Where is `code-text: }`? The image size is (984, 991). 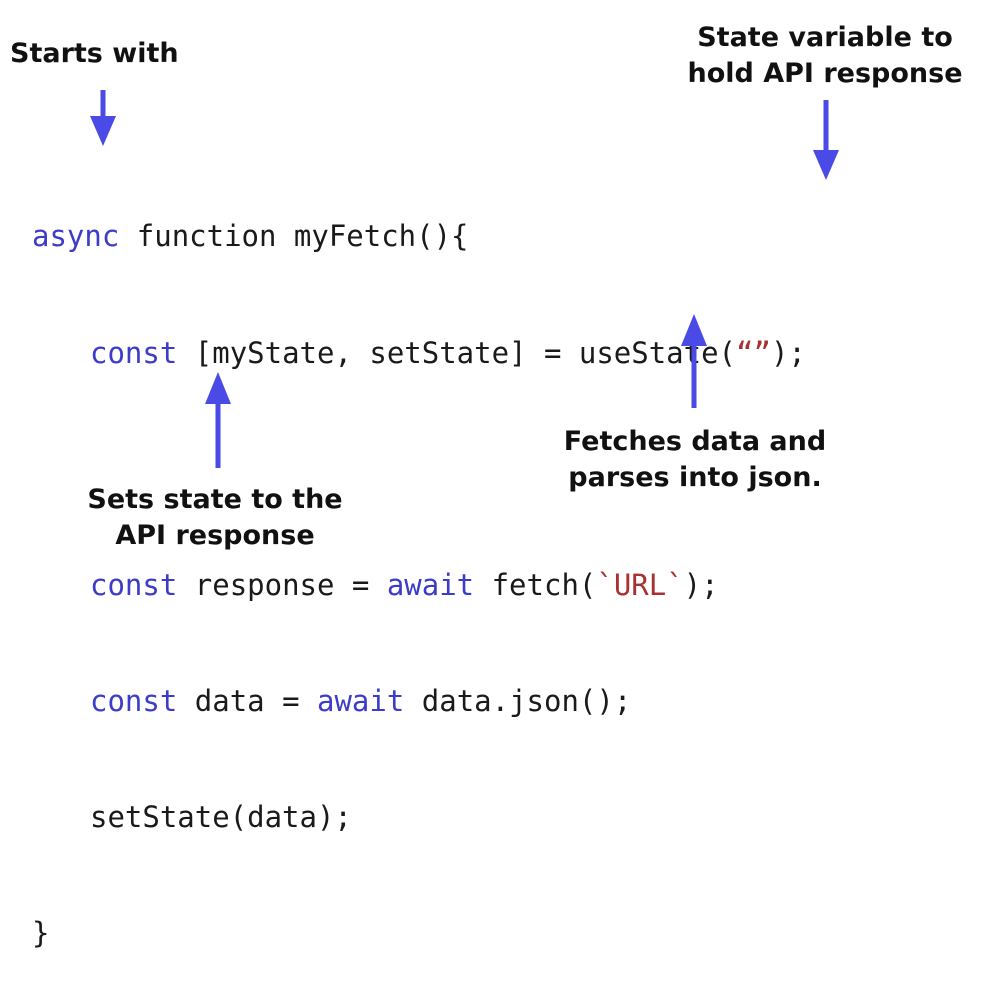 code-text: } is located at coordinates (41, 932).